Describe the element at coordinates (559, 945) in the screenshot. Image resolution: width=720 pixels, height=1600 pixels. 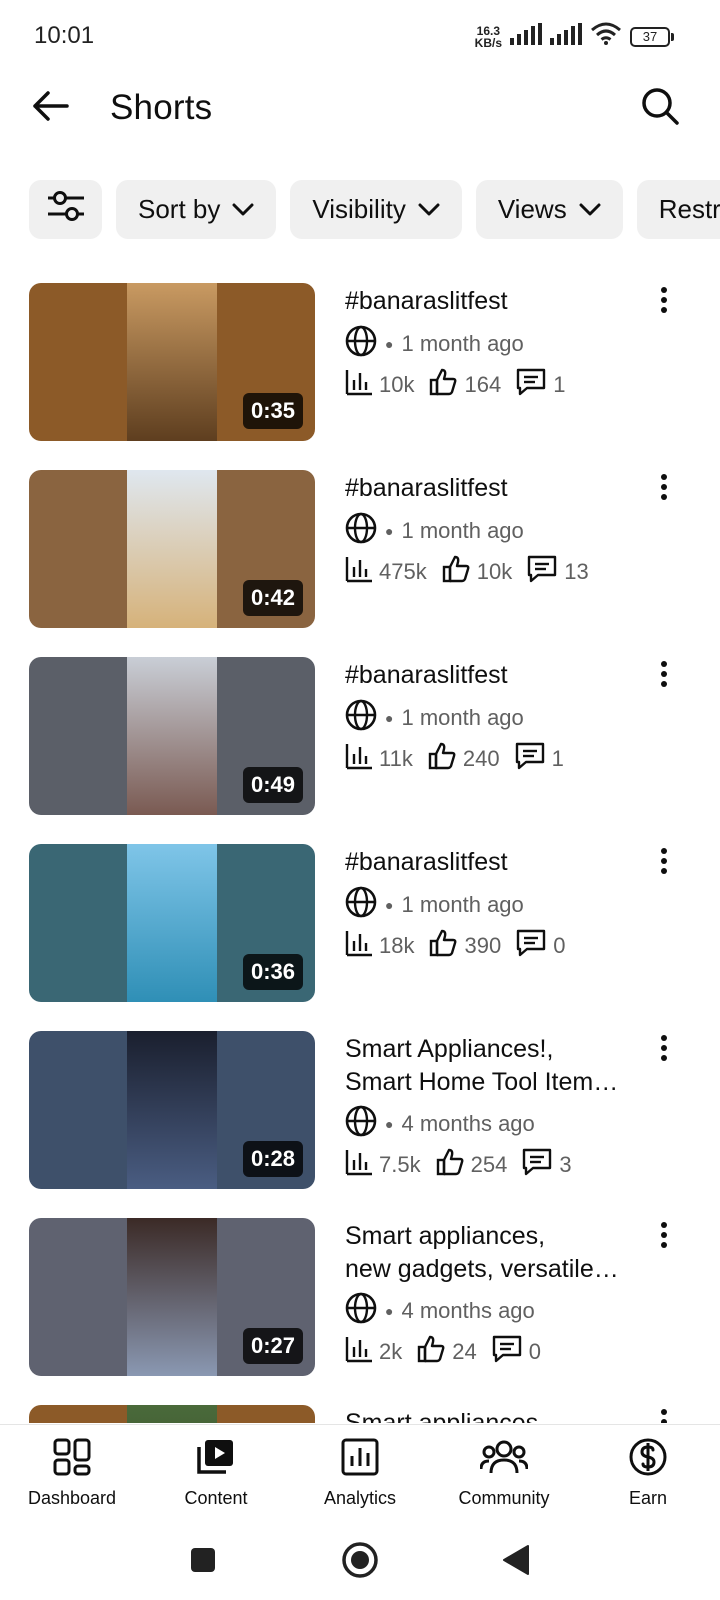
I see `comments-count: 0` at that location.